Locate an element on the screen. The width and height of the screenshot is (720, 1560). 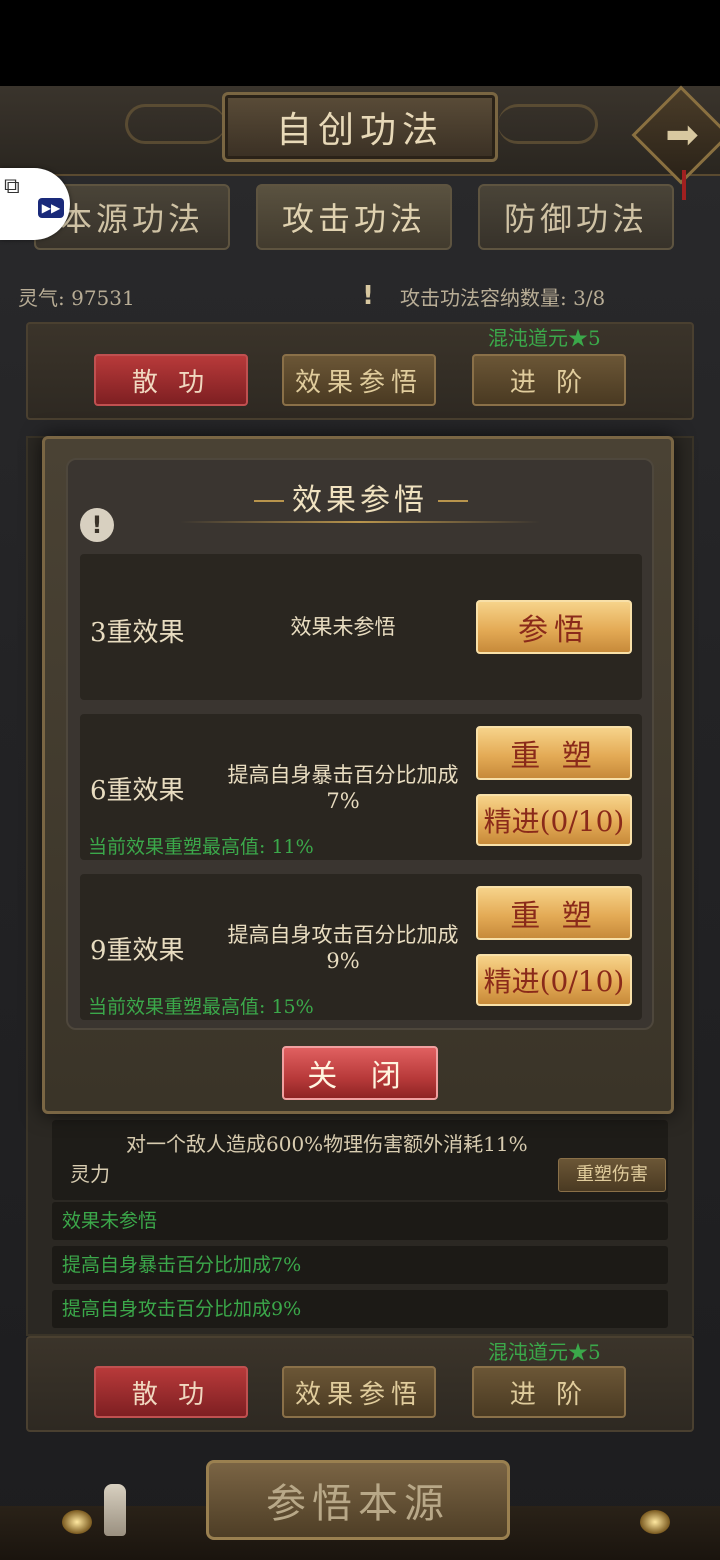
title-divider is located at coordinates (360, 522).